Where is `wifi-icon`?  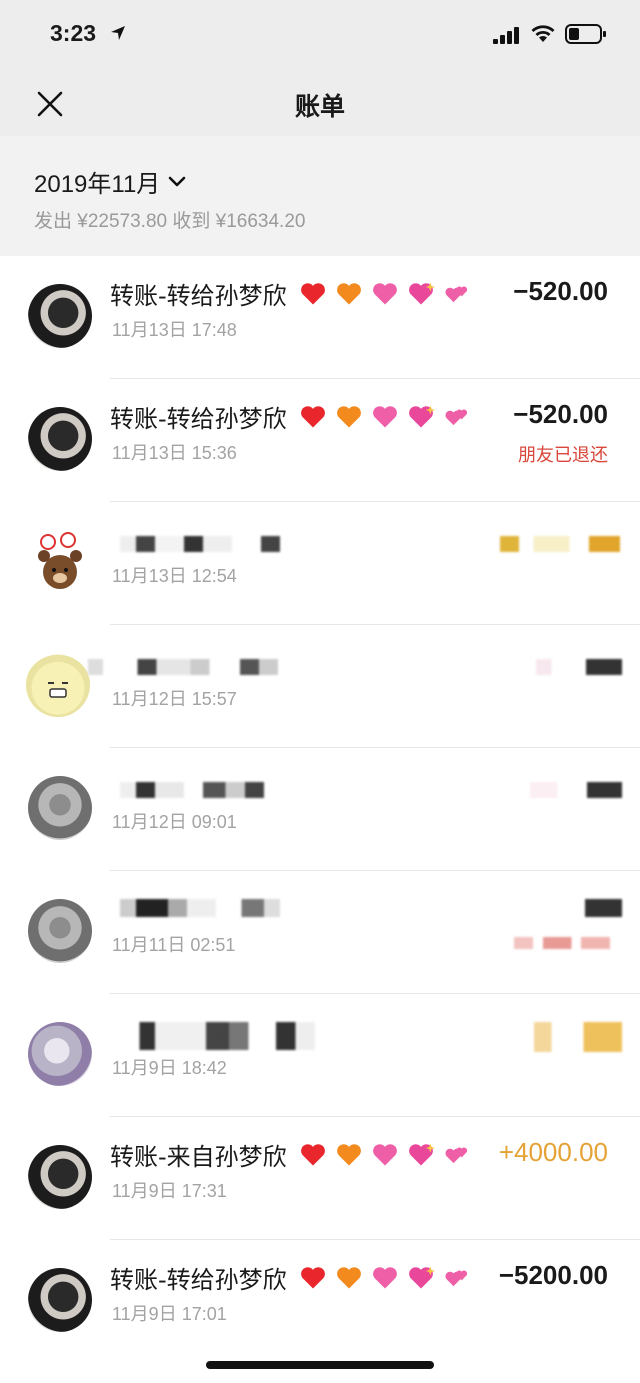
wifi-icon is located at coordinates (543, 33).